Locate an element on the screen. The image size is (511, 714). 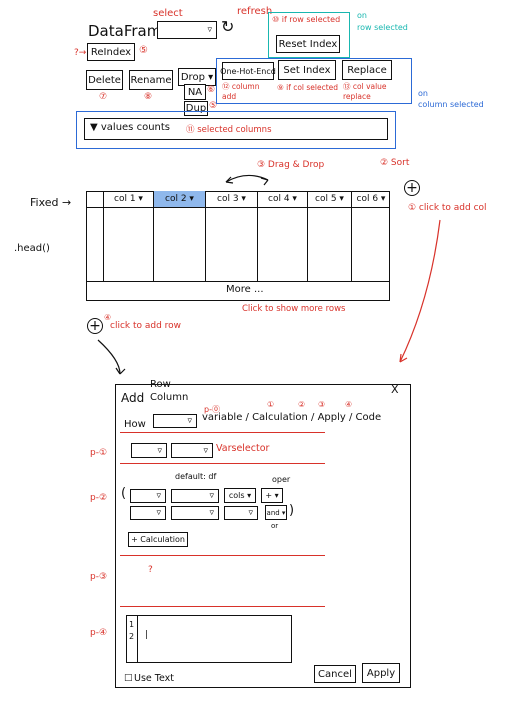
how-label: How is located at coordinates (135, 424).